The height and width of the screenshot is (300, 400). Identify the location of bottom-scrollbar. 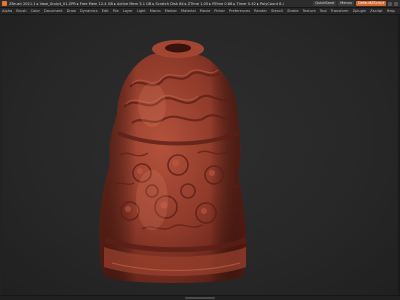
(200, 298).